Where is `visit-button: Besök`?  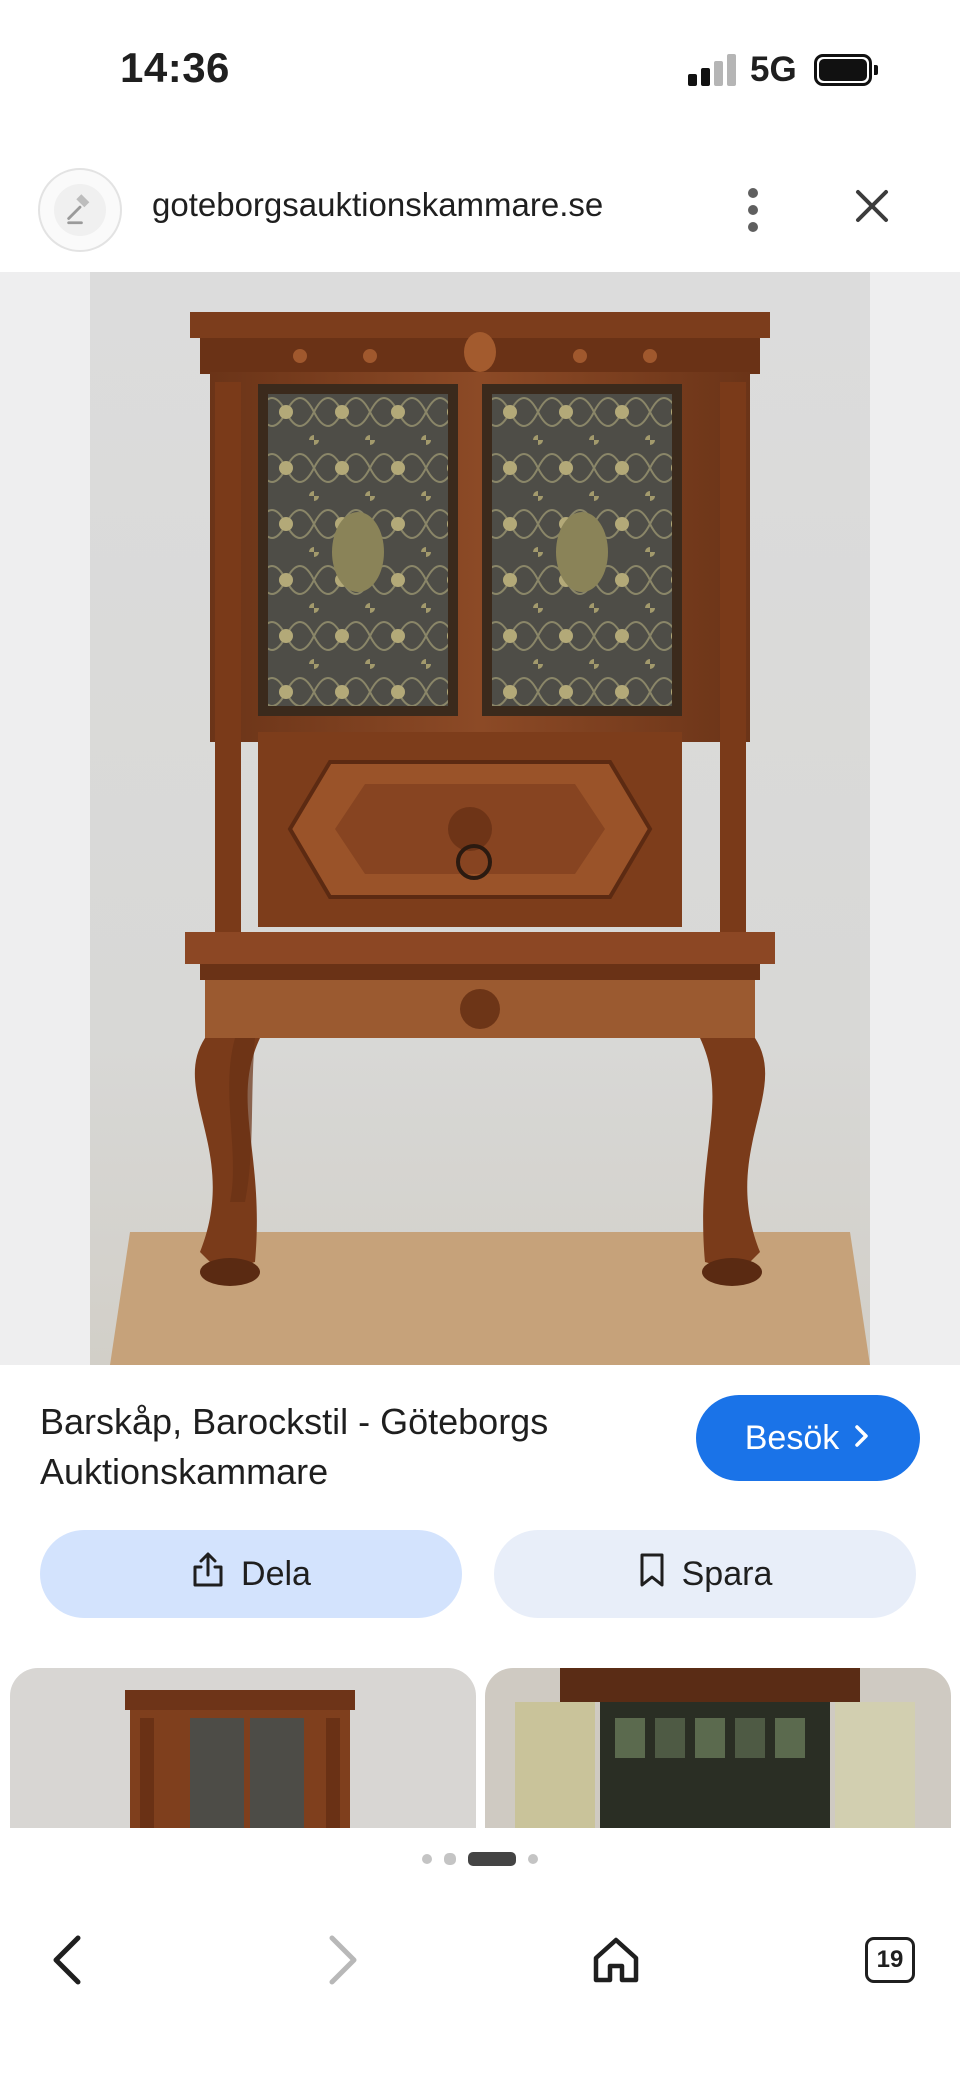 visit-button: Besök is located at coordinates (808, 1438).